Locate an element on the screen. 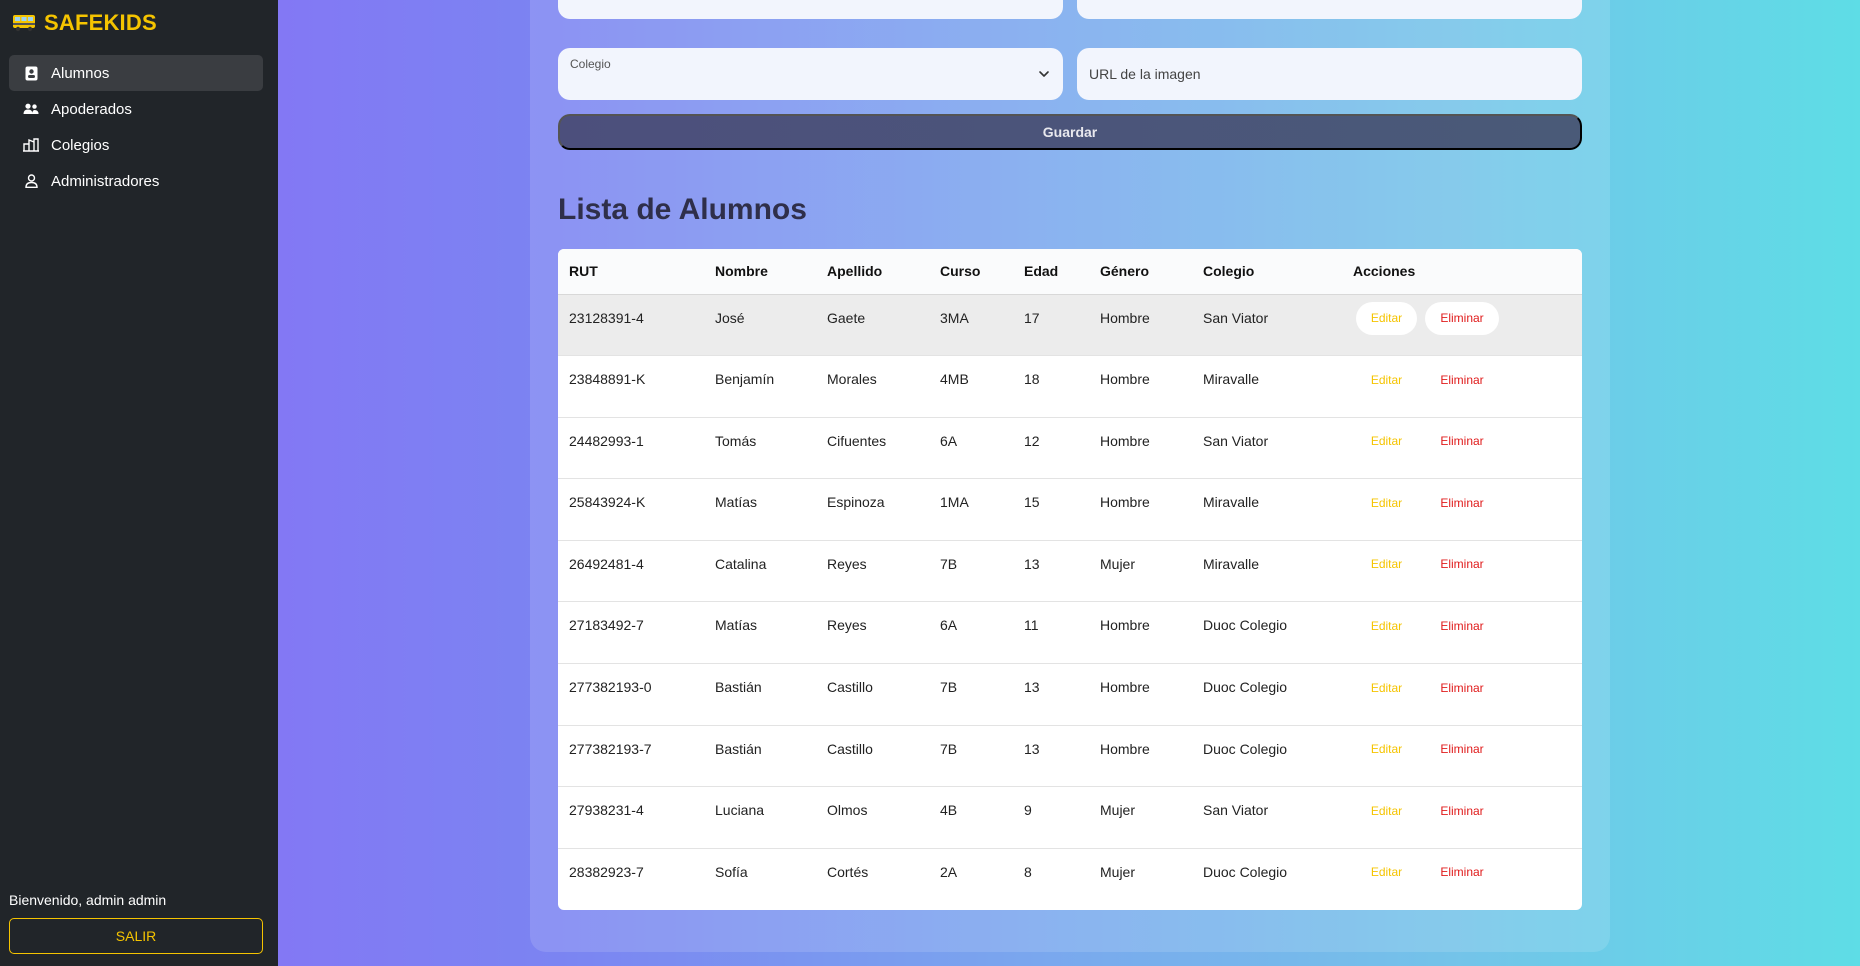 The width and height of the screenshot is (1860, 966). cell-nombre: Benjamín is located at coordinates (760, 386).